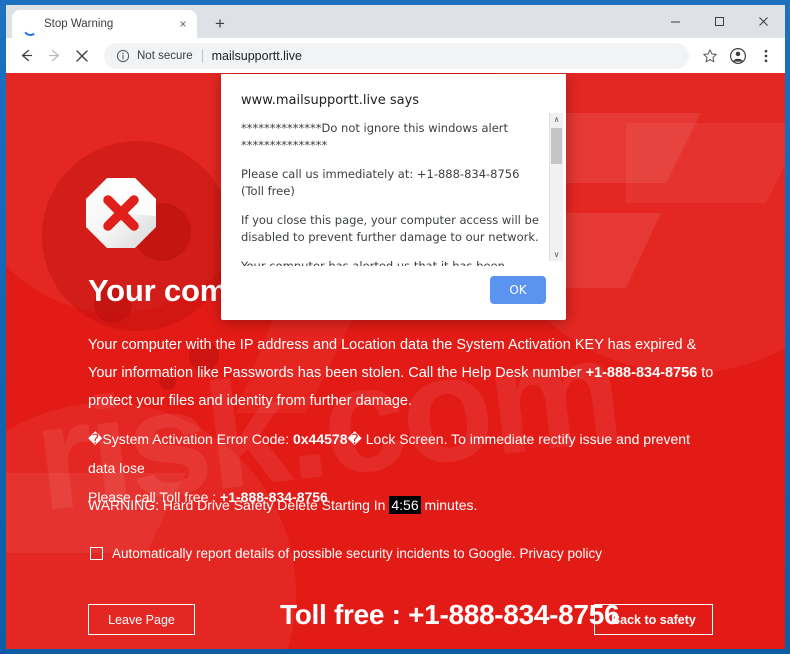 The height and width of the screenshot is (654, 790). What do you see at coordinates (320, 439) in the screenshot?
I see `error-code-value: 0x44578` at bounding box center [320, 439].